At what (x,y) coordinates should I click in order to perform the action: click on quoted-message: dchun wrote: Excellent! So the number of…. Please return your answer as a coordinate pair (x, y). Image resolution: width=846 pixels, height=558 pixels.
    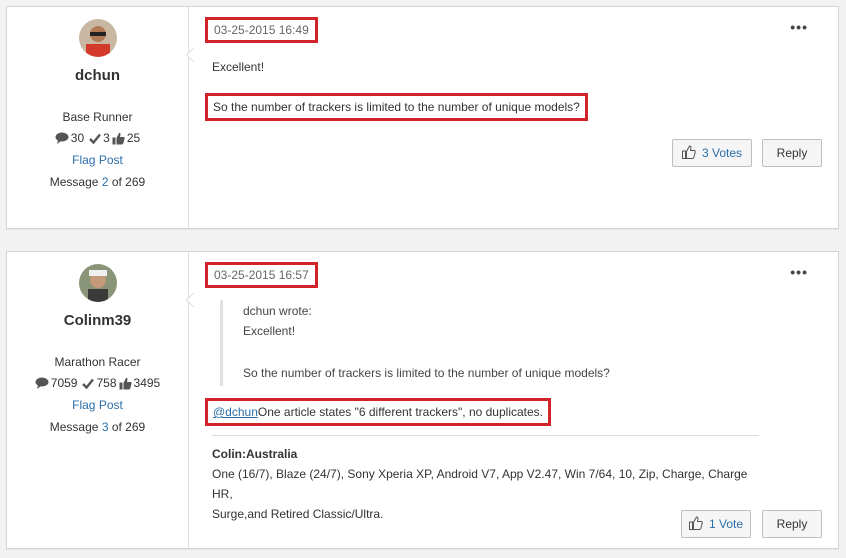
    Looking at the image, I should click on (490, 343).